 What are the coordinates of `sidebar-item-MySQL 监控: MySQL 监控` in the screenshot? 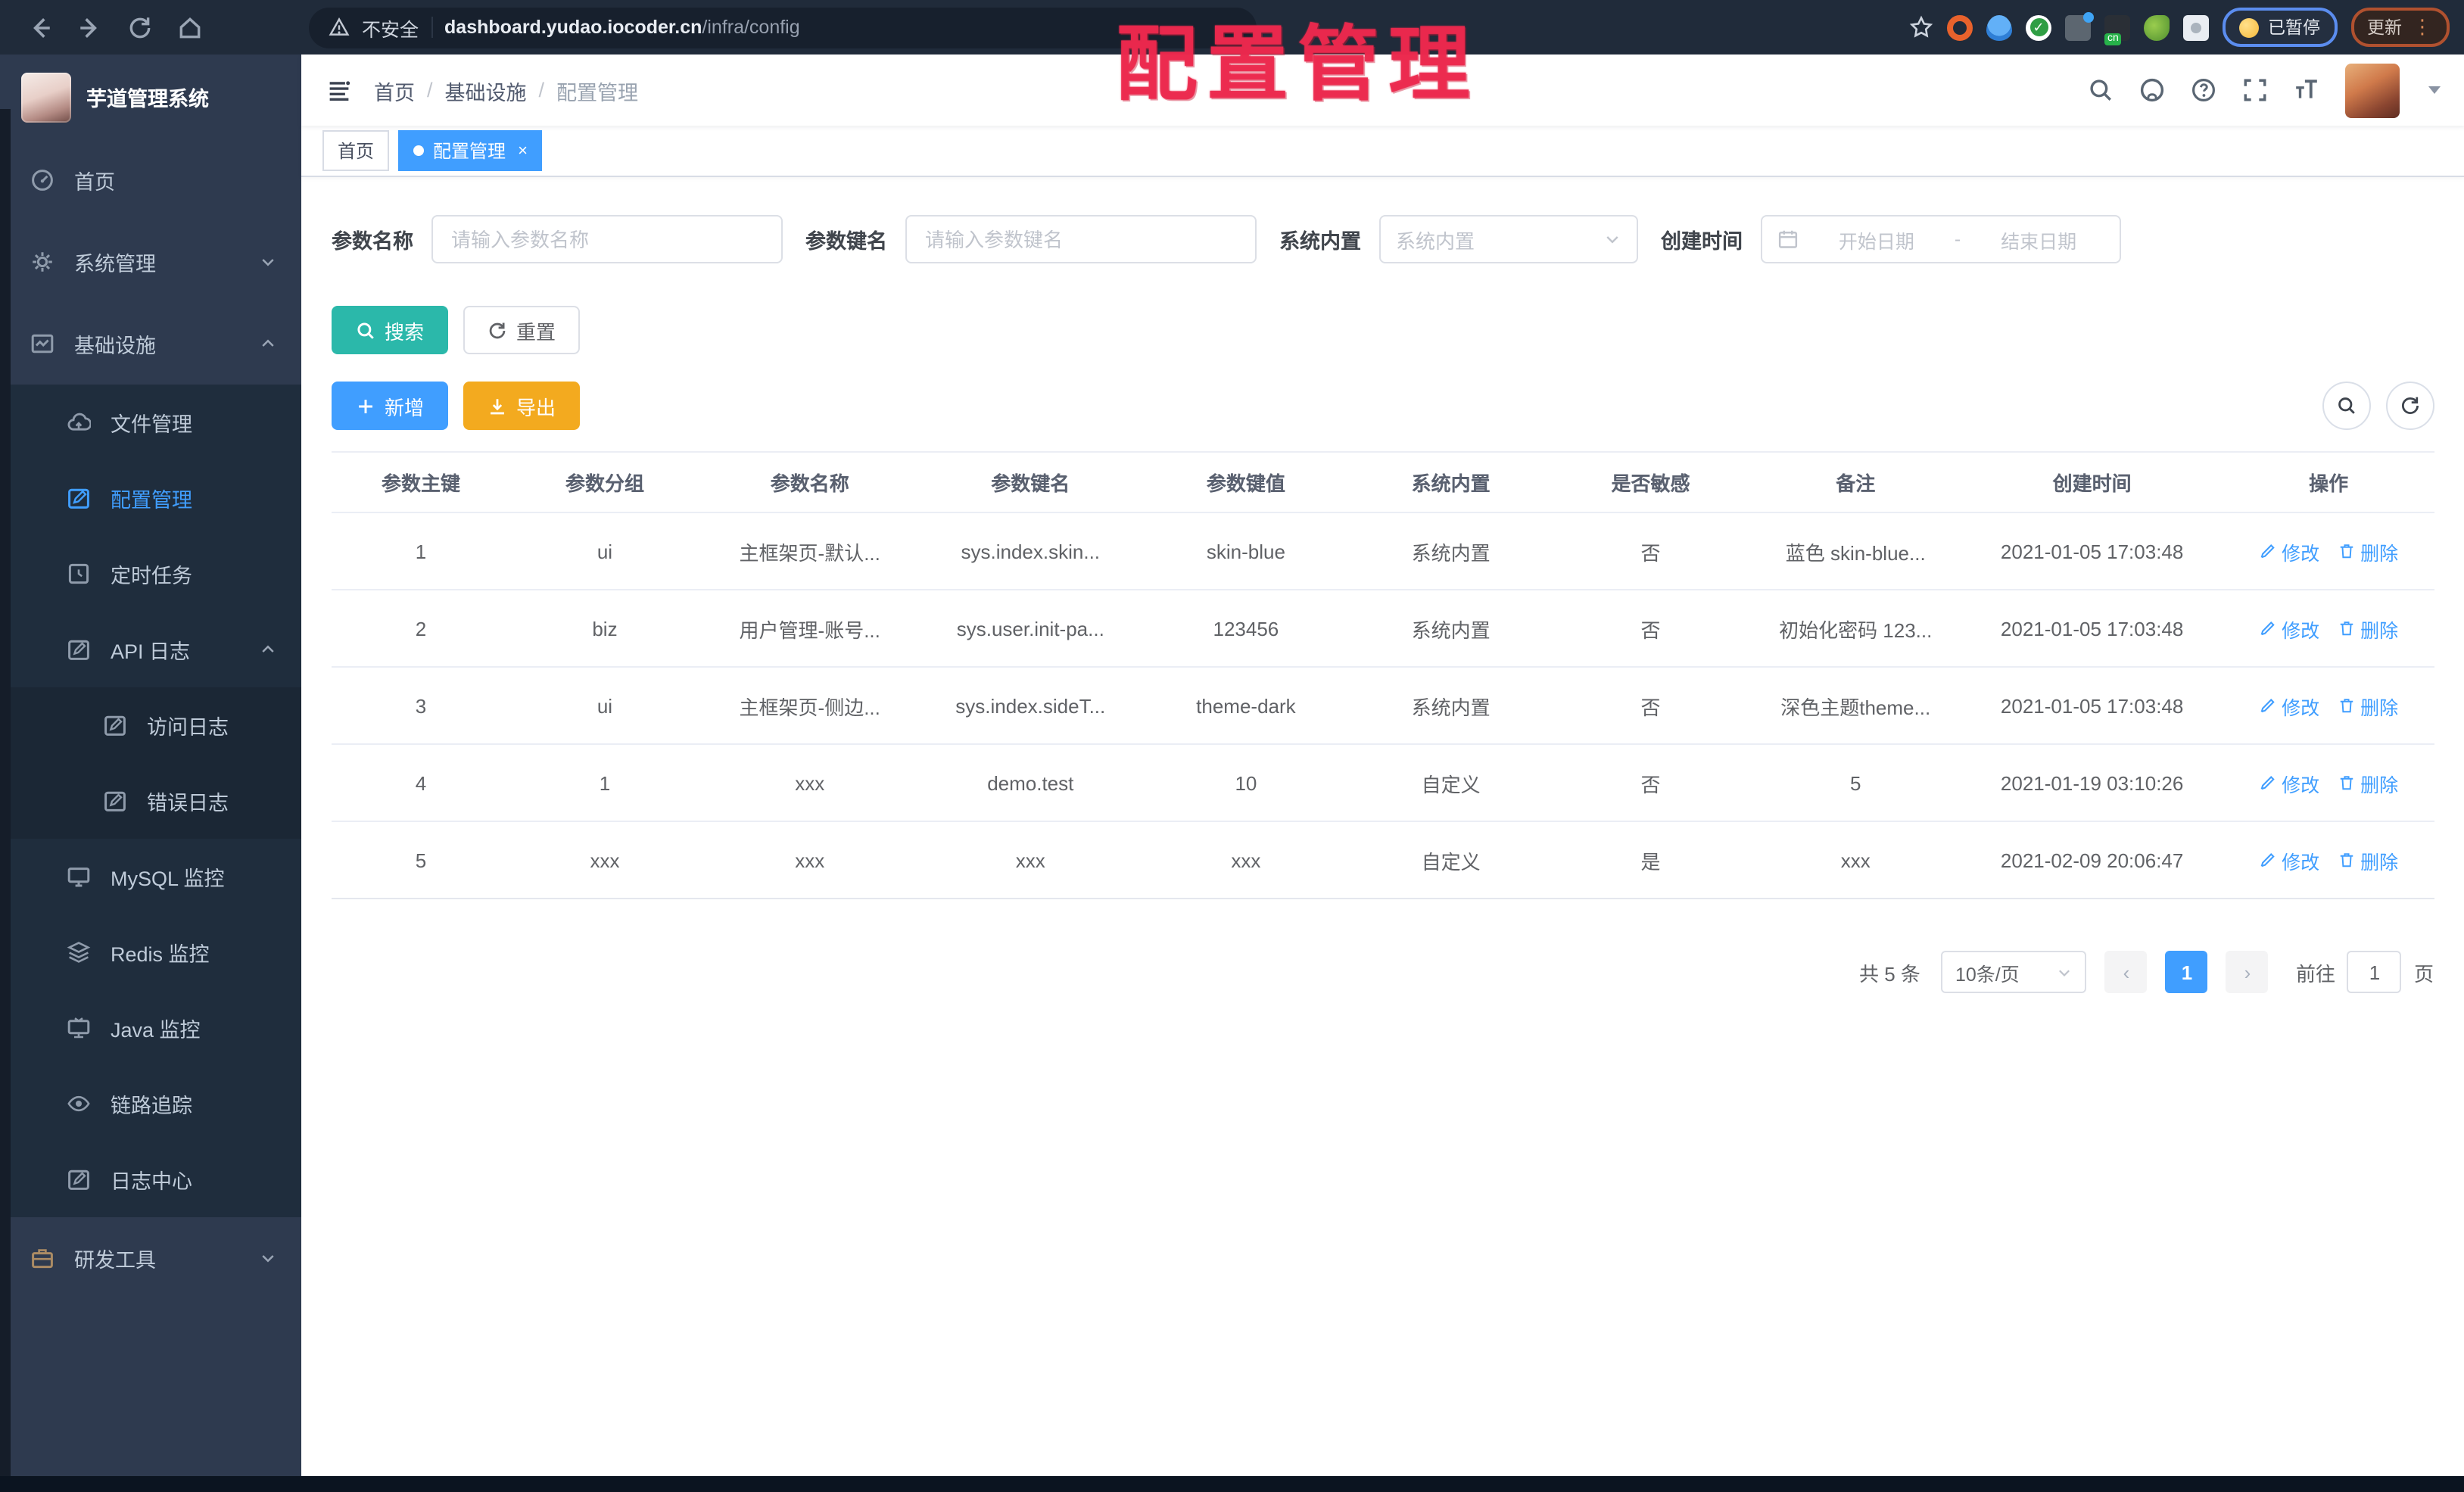 It's located at (150, 876).